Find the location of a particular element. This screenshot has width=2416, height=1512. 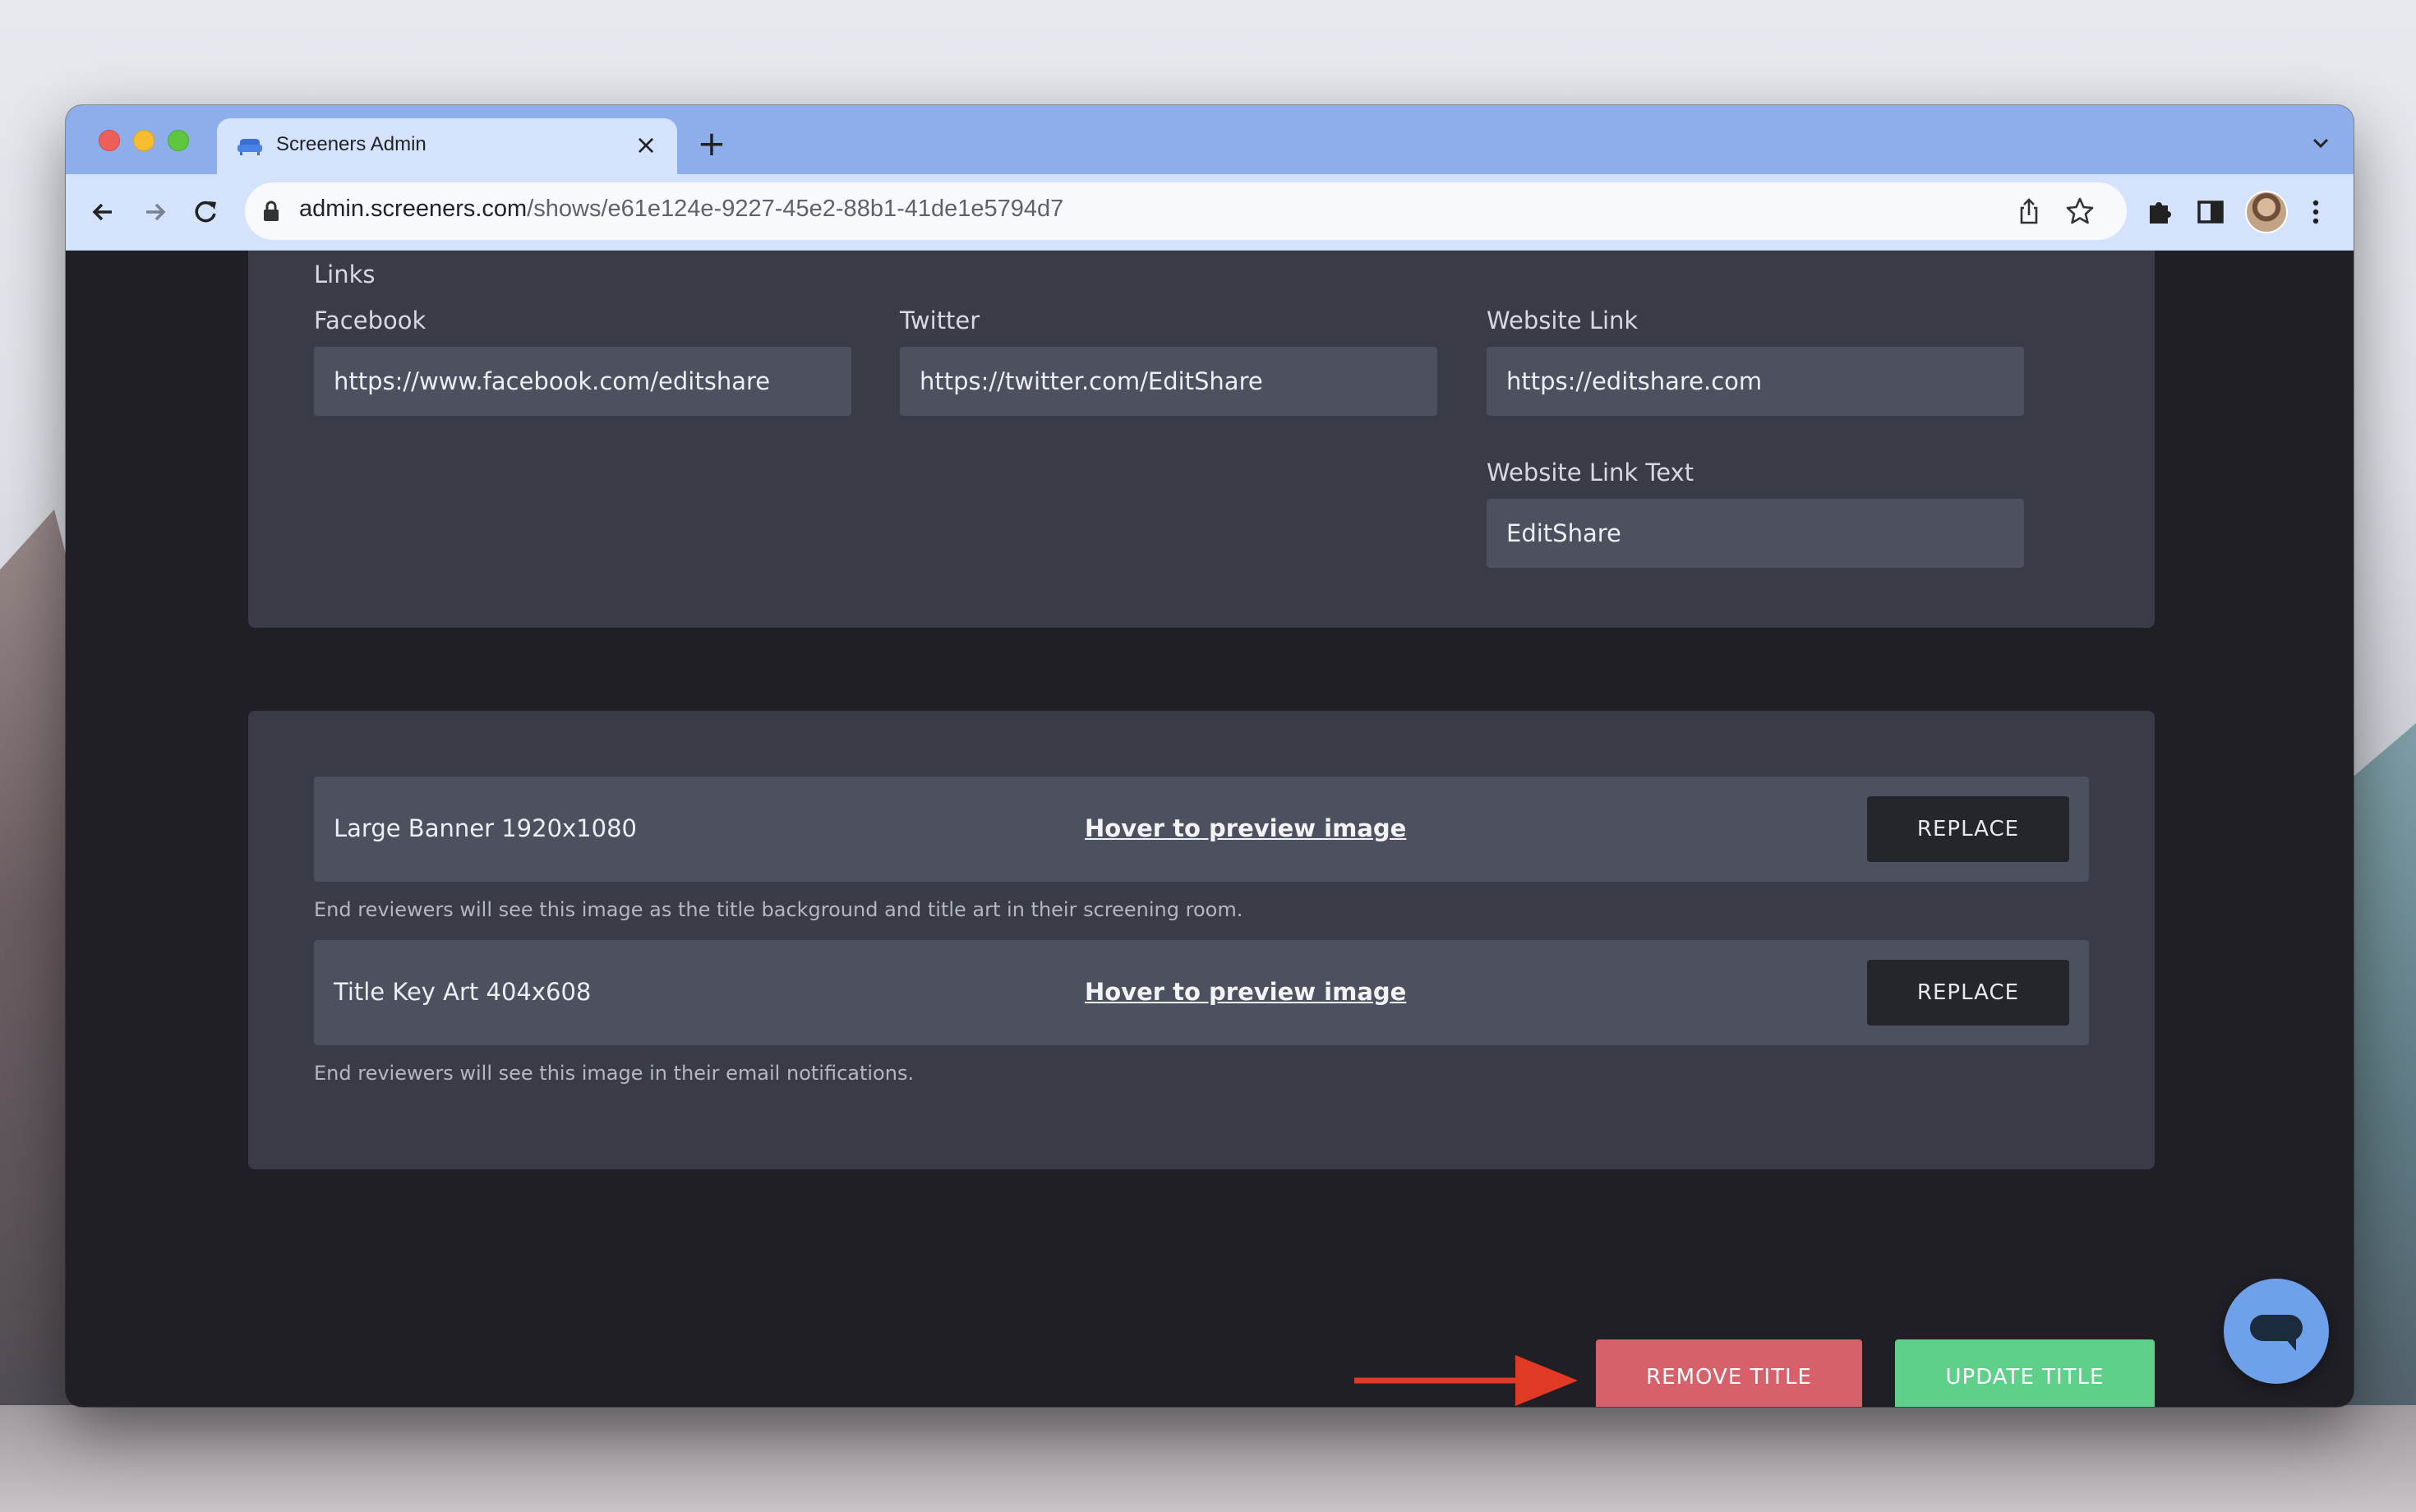

side-panel-icon is located at coordinates (2210, 212).